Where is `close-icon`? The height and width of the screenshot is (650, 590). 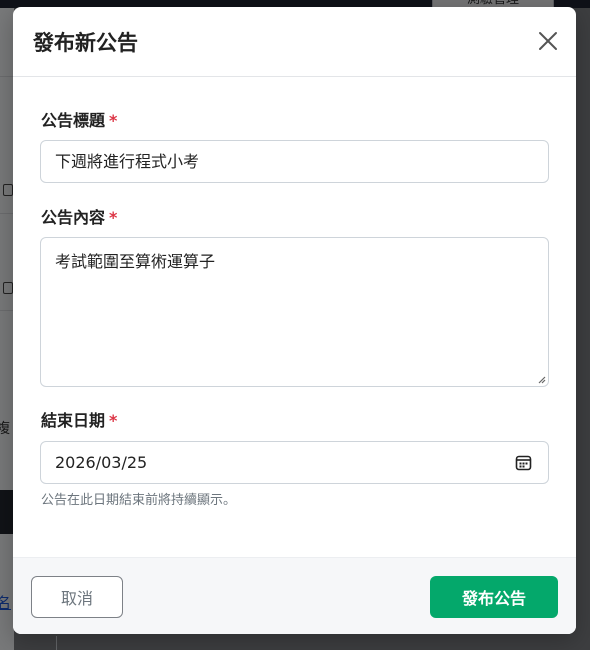
close-icon is located at coordinates (548, 41).